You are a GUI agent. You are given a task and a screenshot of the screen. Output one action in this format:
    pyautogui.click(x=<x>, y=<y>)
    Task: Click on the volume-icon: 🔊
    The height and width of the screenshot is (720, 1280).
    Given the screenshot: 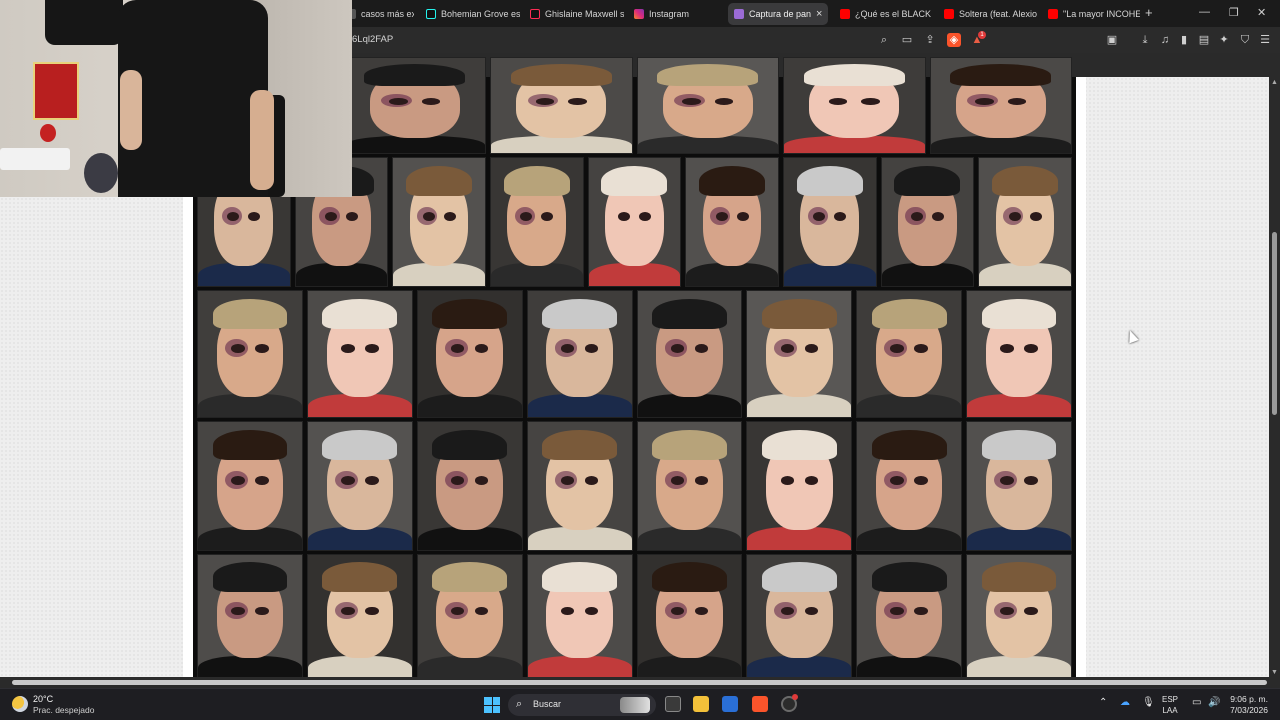 What is the action you would take?
    pyautogui.click(x=1214, y=702)
    